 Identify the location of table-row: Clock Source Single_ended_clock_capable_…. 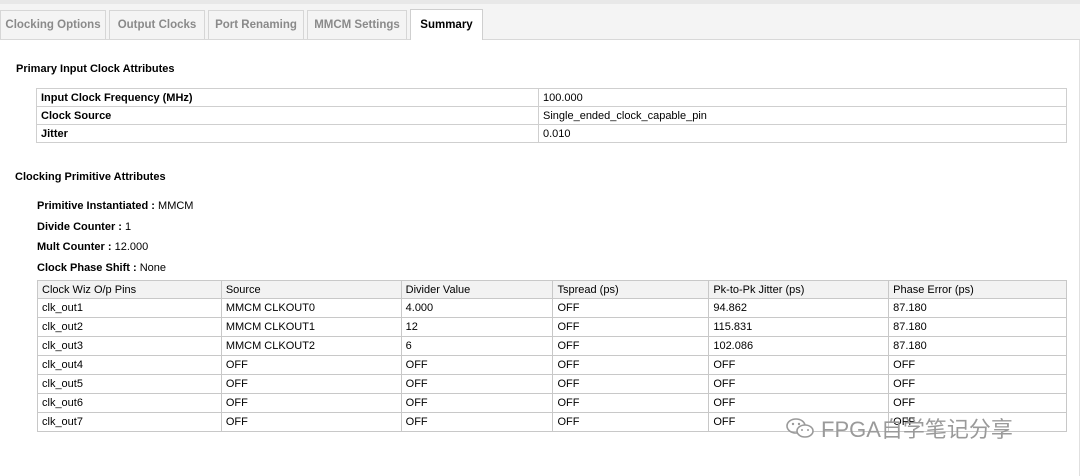
(551, 115).